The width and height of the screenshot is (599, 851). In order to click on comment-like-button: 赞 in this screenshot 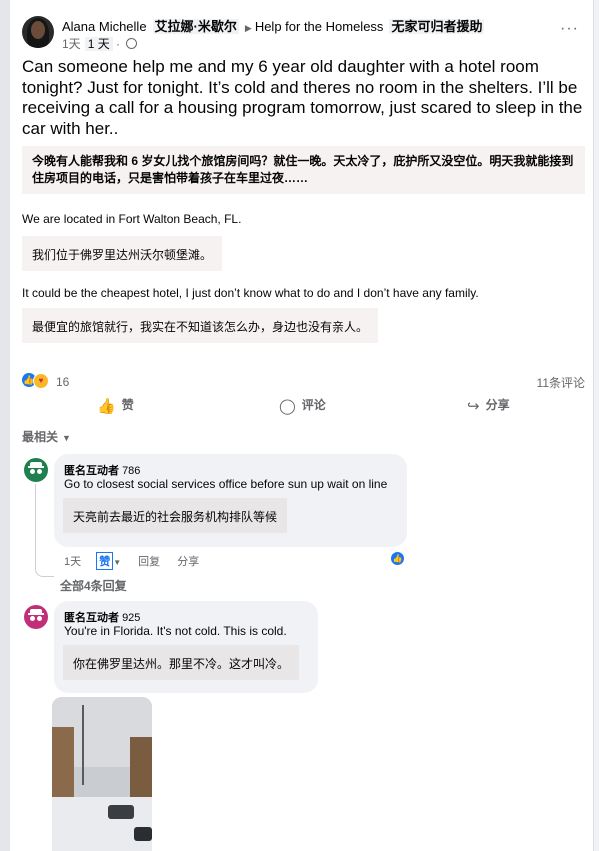, I will do `click(105, 561)`.